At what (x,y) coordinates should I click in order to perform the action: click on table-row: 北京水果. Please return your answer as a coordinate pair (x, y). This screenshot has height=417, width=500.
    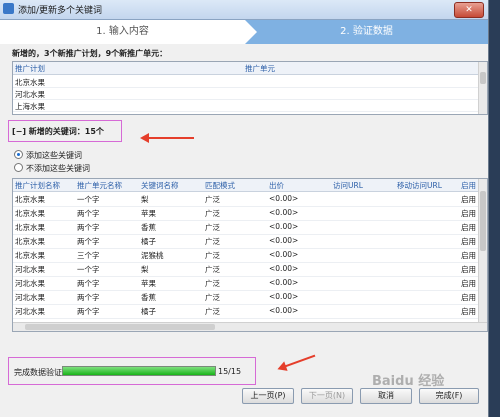
    Looking at the image, I should click on (250, 82).